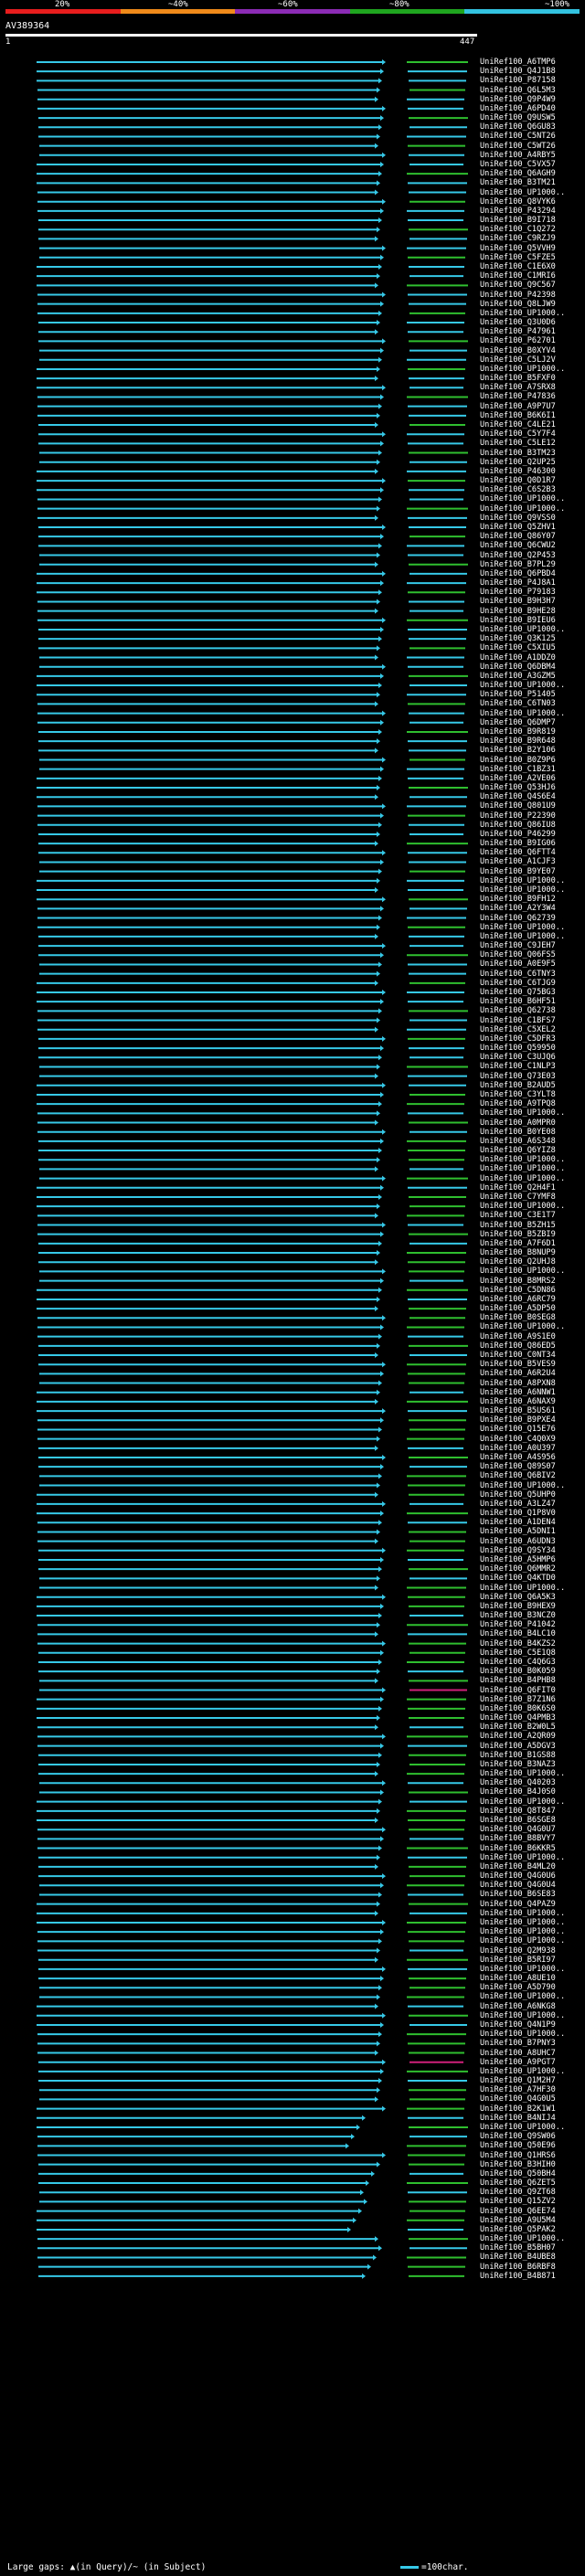  What do you see at coordinates (518, 1951) in the screenshot?
I see `hit-label: UniRef100_Q2M938` at bounding box center [518, 1951].